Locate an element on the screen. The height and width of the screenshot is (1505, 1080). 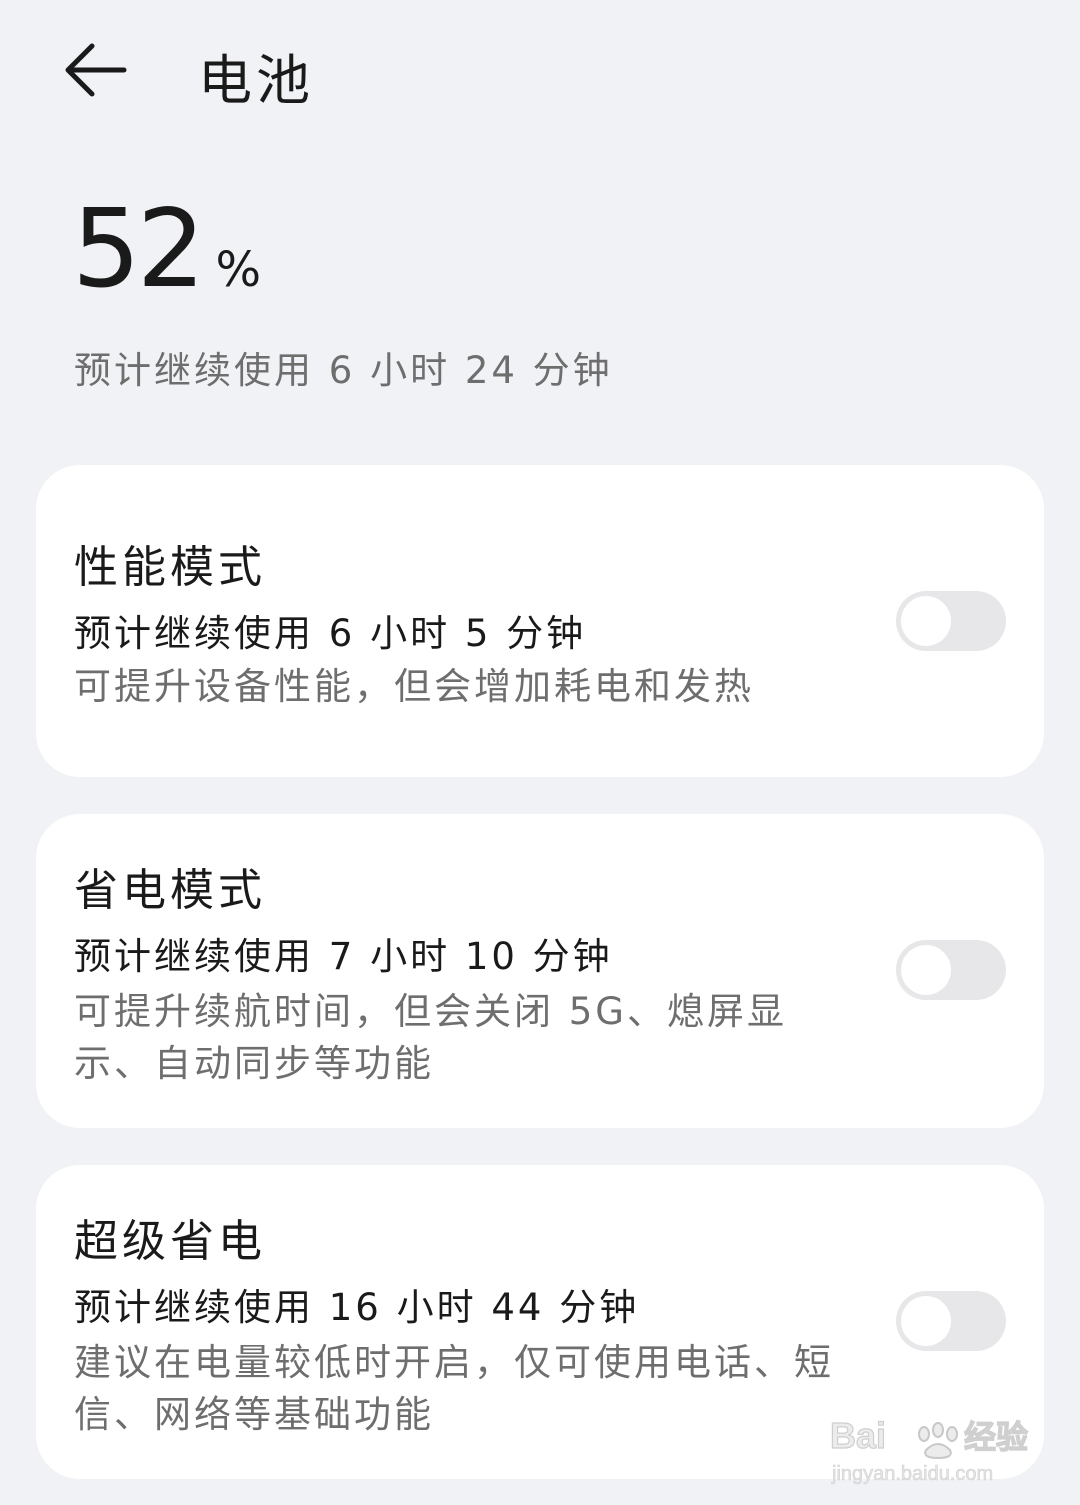
ultra-power-saving-estimate: 预计继续使用 16 小时 44 分钟 is located at coordinates (357, 1307).